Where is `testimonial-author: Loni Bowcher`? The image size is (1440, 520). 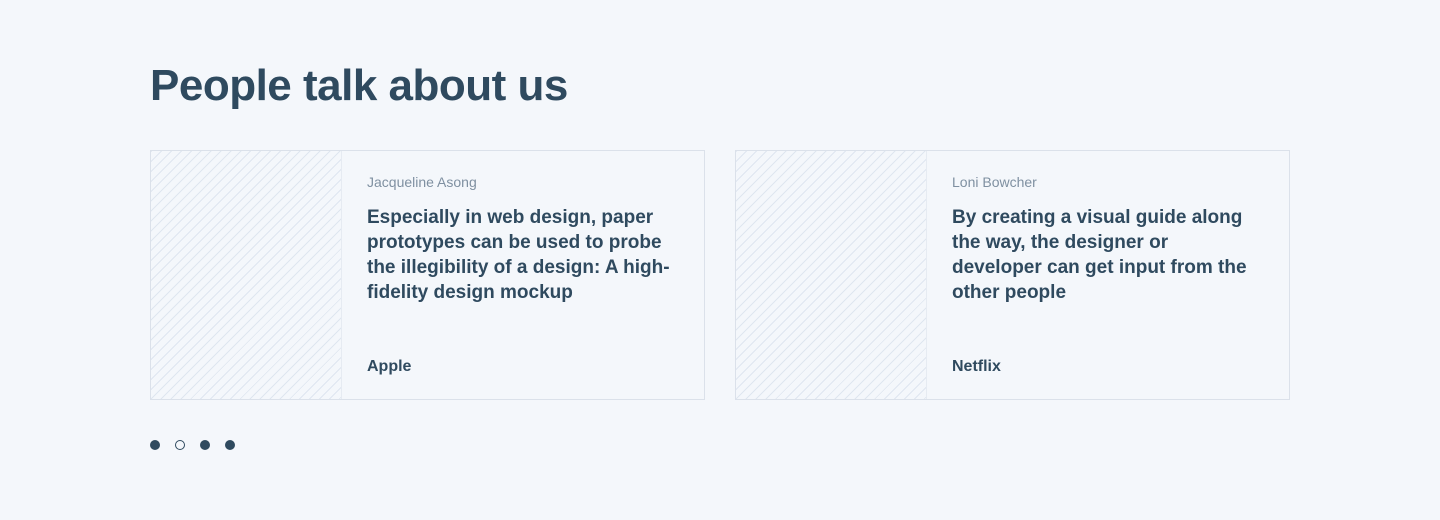 testimonial-author: Loni Bowcher is located at coordinates (994, 182).